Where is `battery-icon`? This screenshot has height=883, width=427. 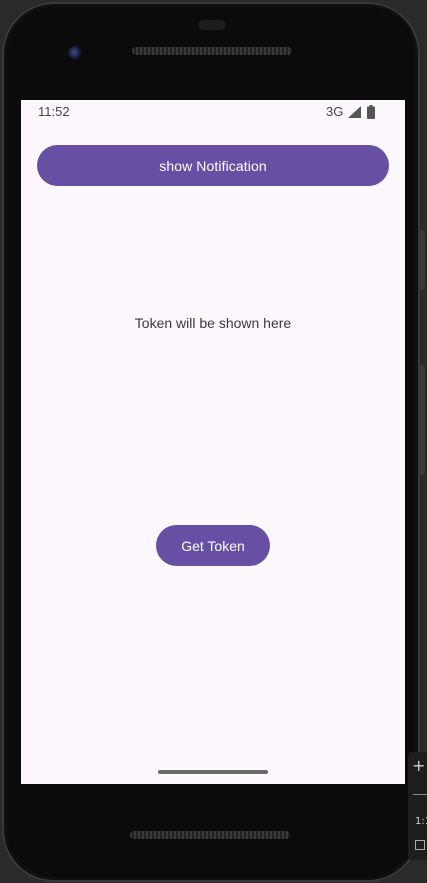
battery-icon is located at coordinates (371, 112).